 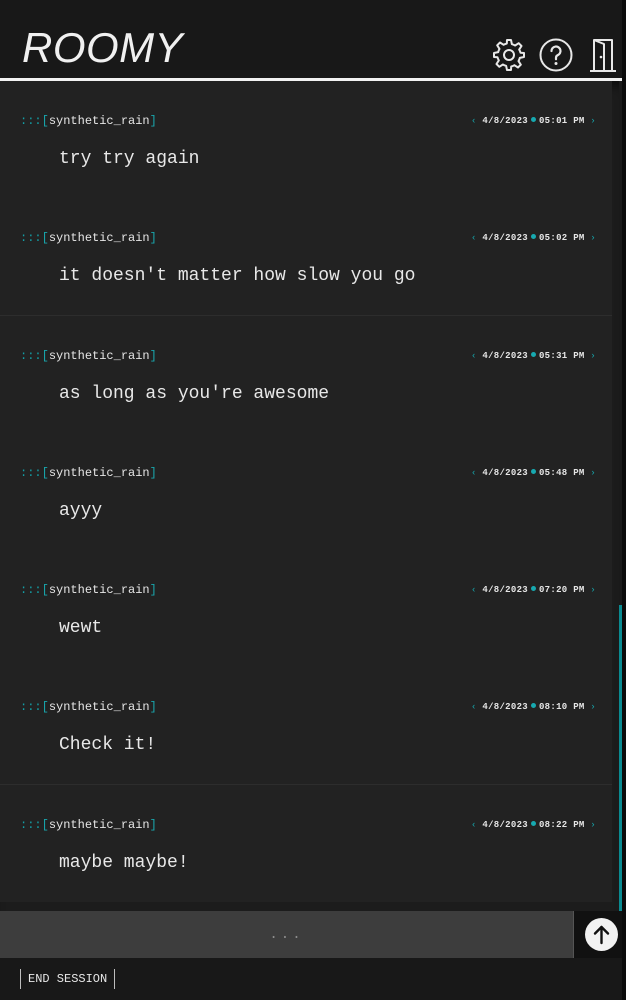 I want to click on help-icon, so click(x=556, y=55).